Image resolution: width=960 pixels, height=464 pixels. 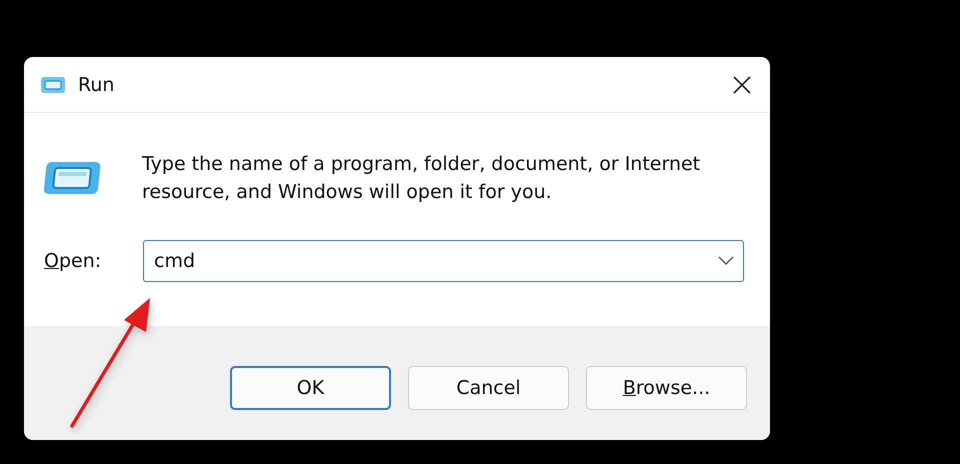 I want to click on dialog-button: OK, so click(x=310, y=388).